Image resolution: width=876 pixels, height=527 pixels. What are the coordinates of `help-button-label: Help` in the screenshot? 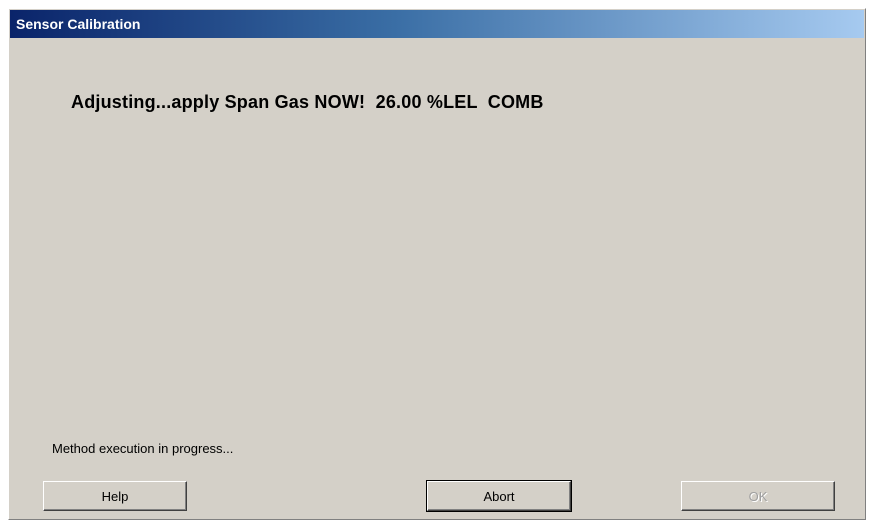 It's located at (115, 496).